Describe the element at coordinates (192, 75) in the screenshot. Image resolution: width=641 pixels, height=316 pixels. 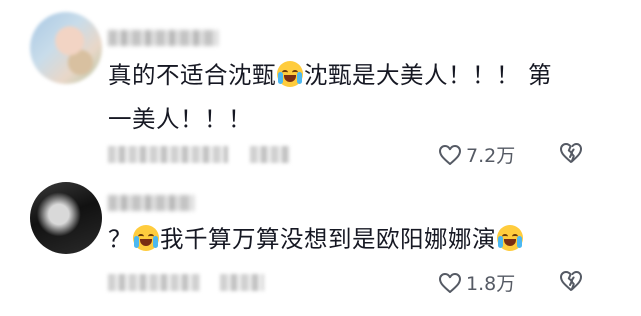
I see `comment-text-part: 真的不适合沈甄` at that location.